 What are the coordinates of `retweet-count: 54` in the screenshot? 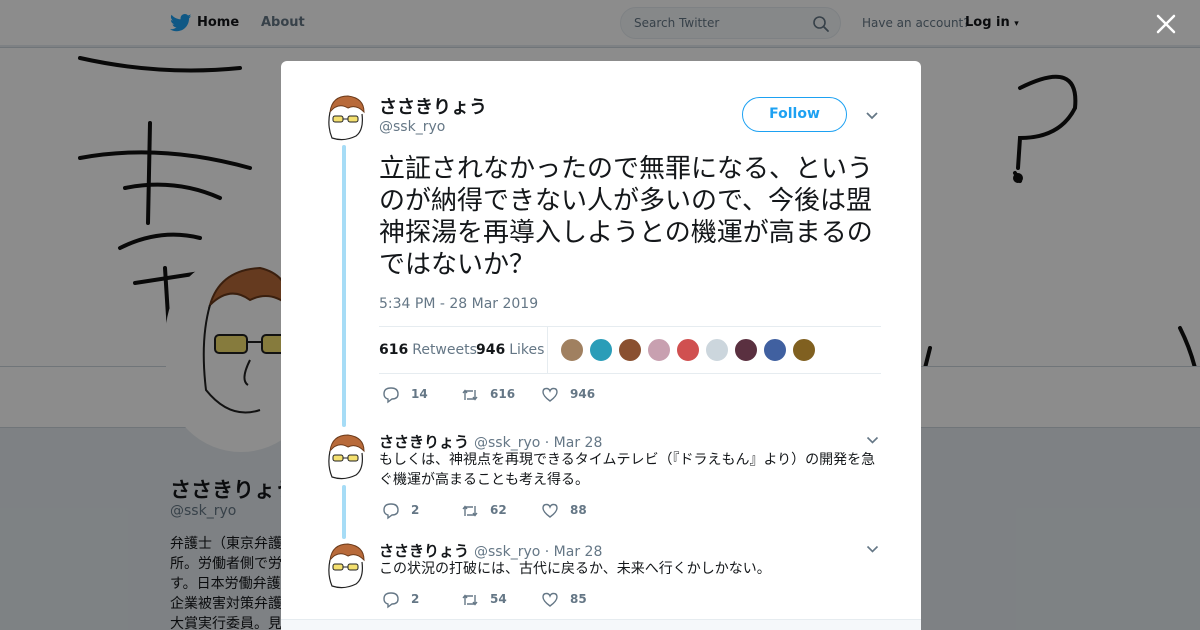 It's located at (498, 599).